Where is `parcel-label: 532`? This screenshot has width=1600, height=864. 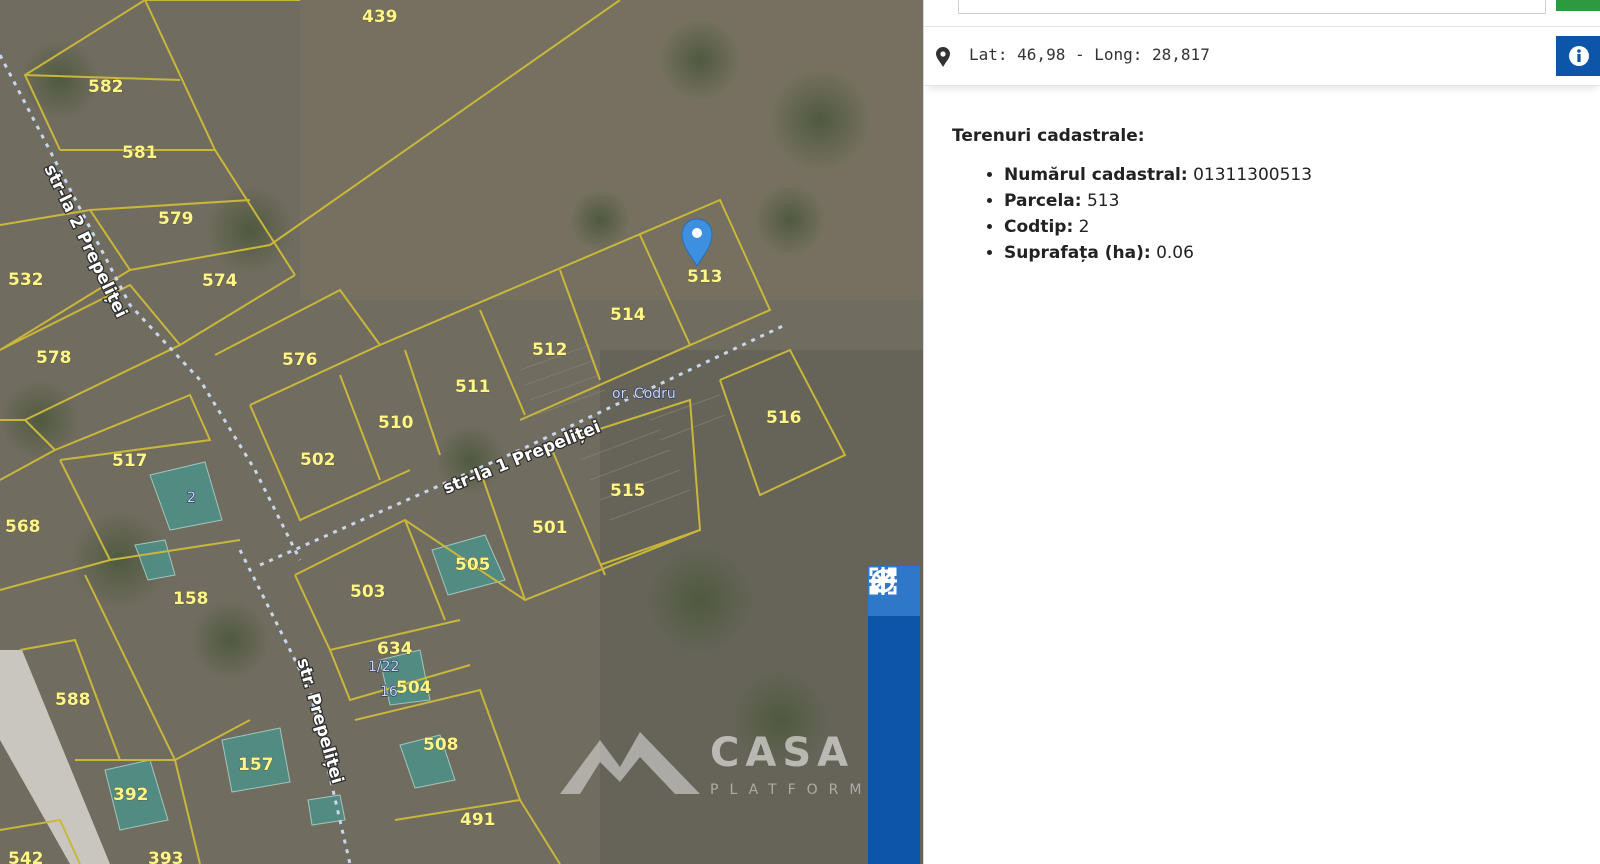 parcel-label: 532 is located at coordinates (26, 280).